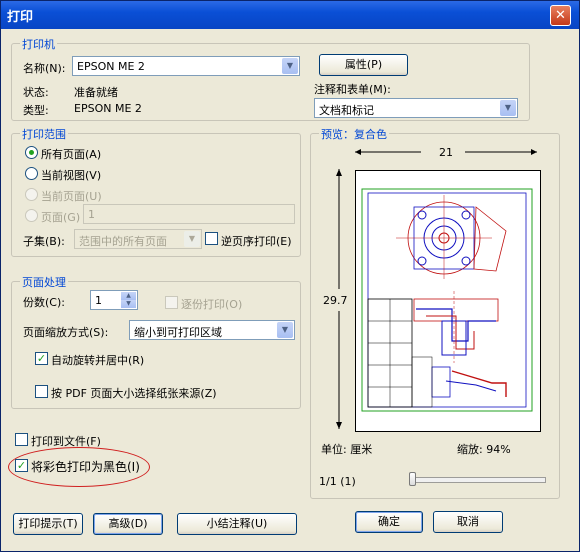 The image size is (580, 552). I want to click on subset-select: 范围中的所有页面 ▼, so click(138, 239).